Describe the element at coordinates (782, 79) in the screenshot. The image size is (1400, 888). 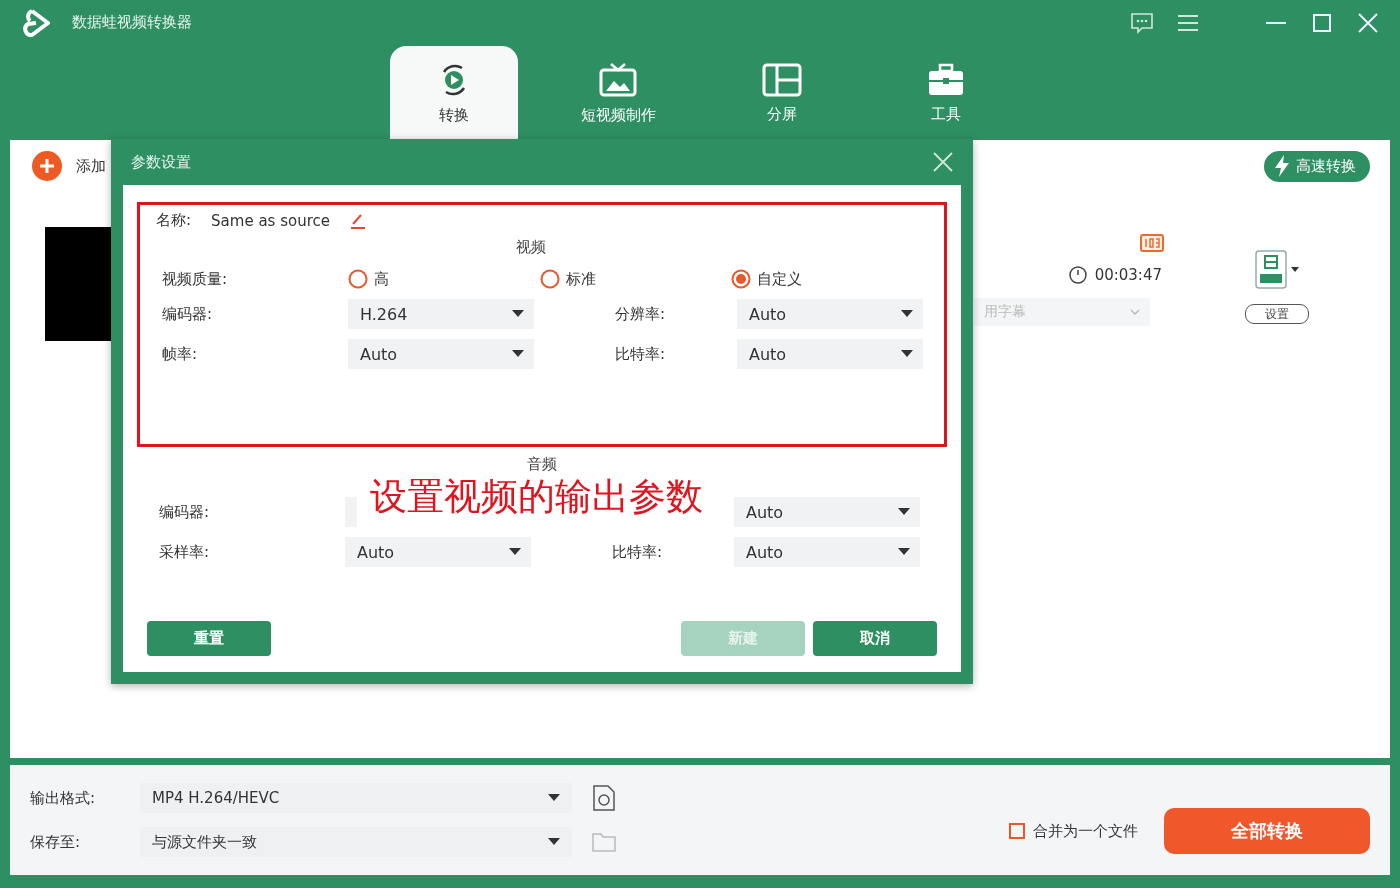
I see `split-screen-icon` at that location.